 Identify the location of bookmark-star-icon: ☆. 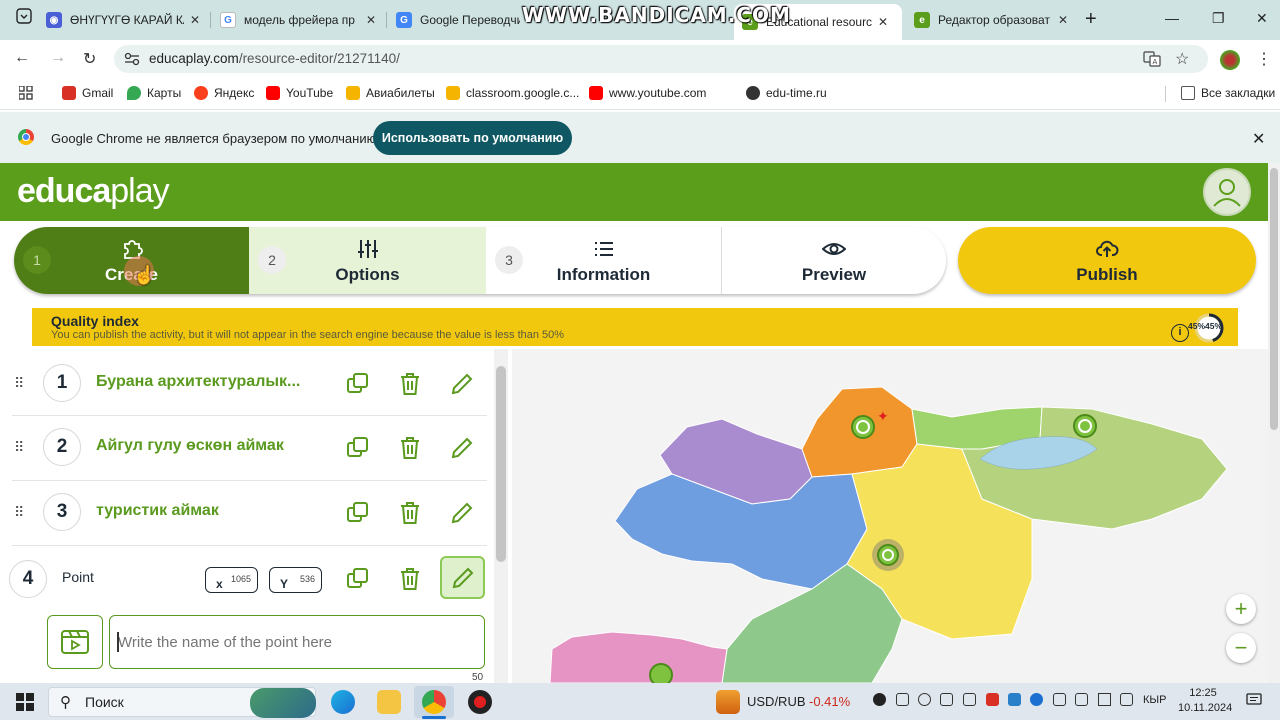
(1182, 59).